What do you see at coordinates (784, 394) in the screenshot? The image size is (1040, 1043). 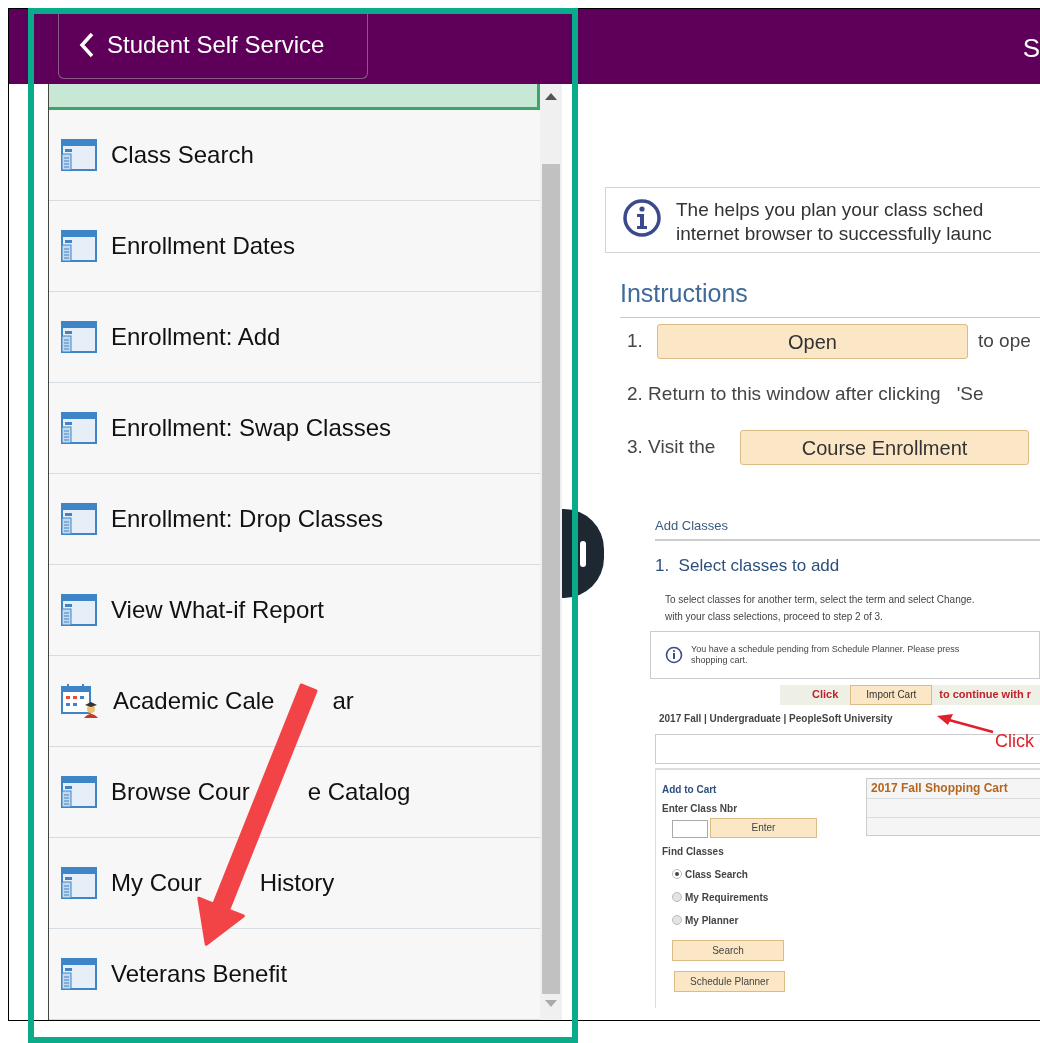 I see `step-text: 2. Return to this window after clicking` at bounding box center [784, 394].